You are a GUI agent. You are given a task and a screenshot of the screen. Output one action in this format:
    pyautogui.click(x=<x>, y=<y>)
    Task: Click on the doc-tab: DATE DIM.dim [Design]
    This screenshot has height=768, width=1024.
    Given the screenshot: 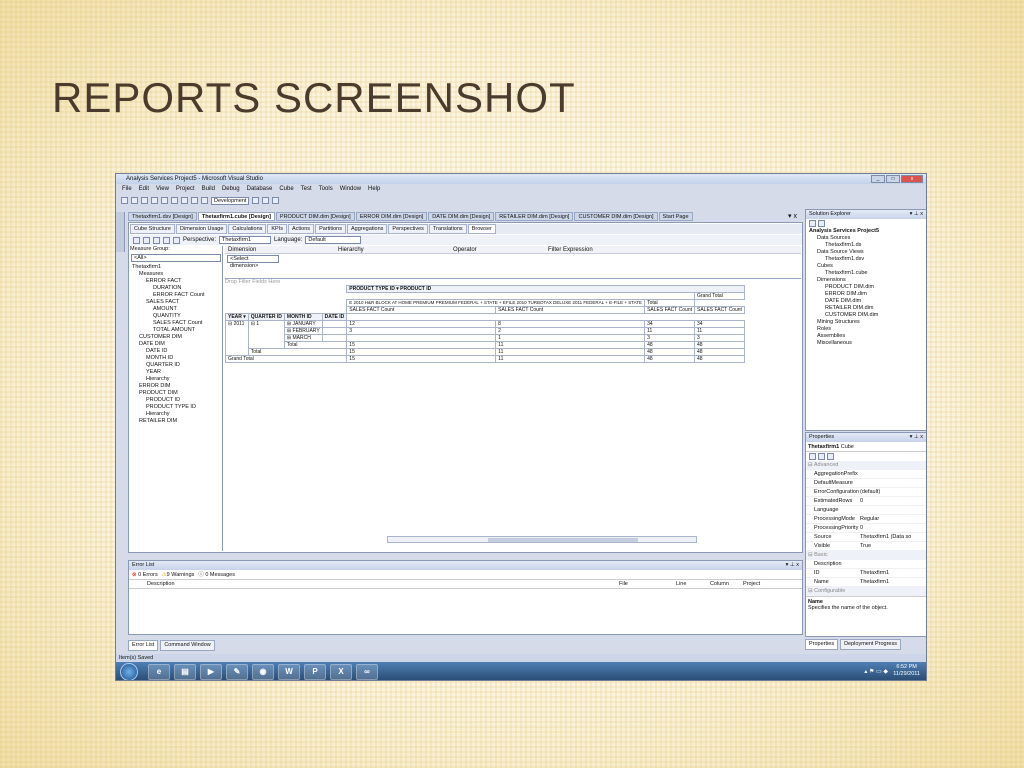 What is the action you would take?
    pyautogui.click(x=461, y=216)
    